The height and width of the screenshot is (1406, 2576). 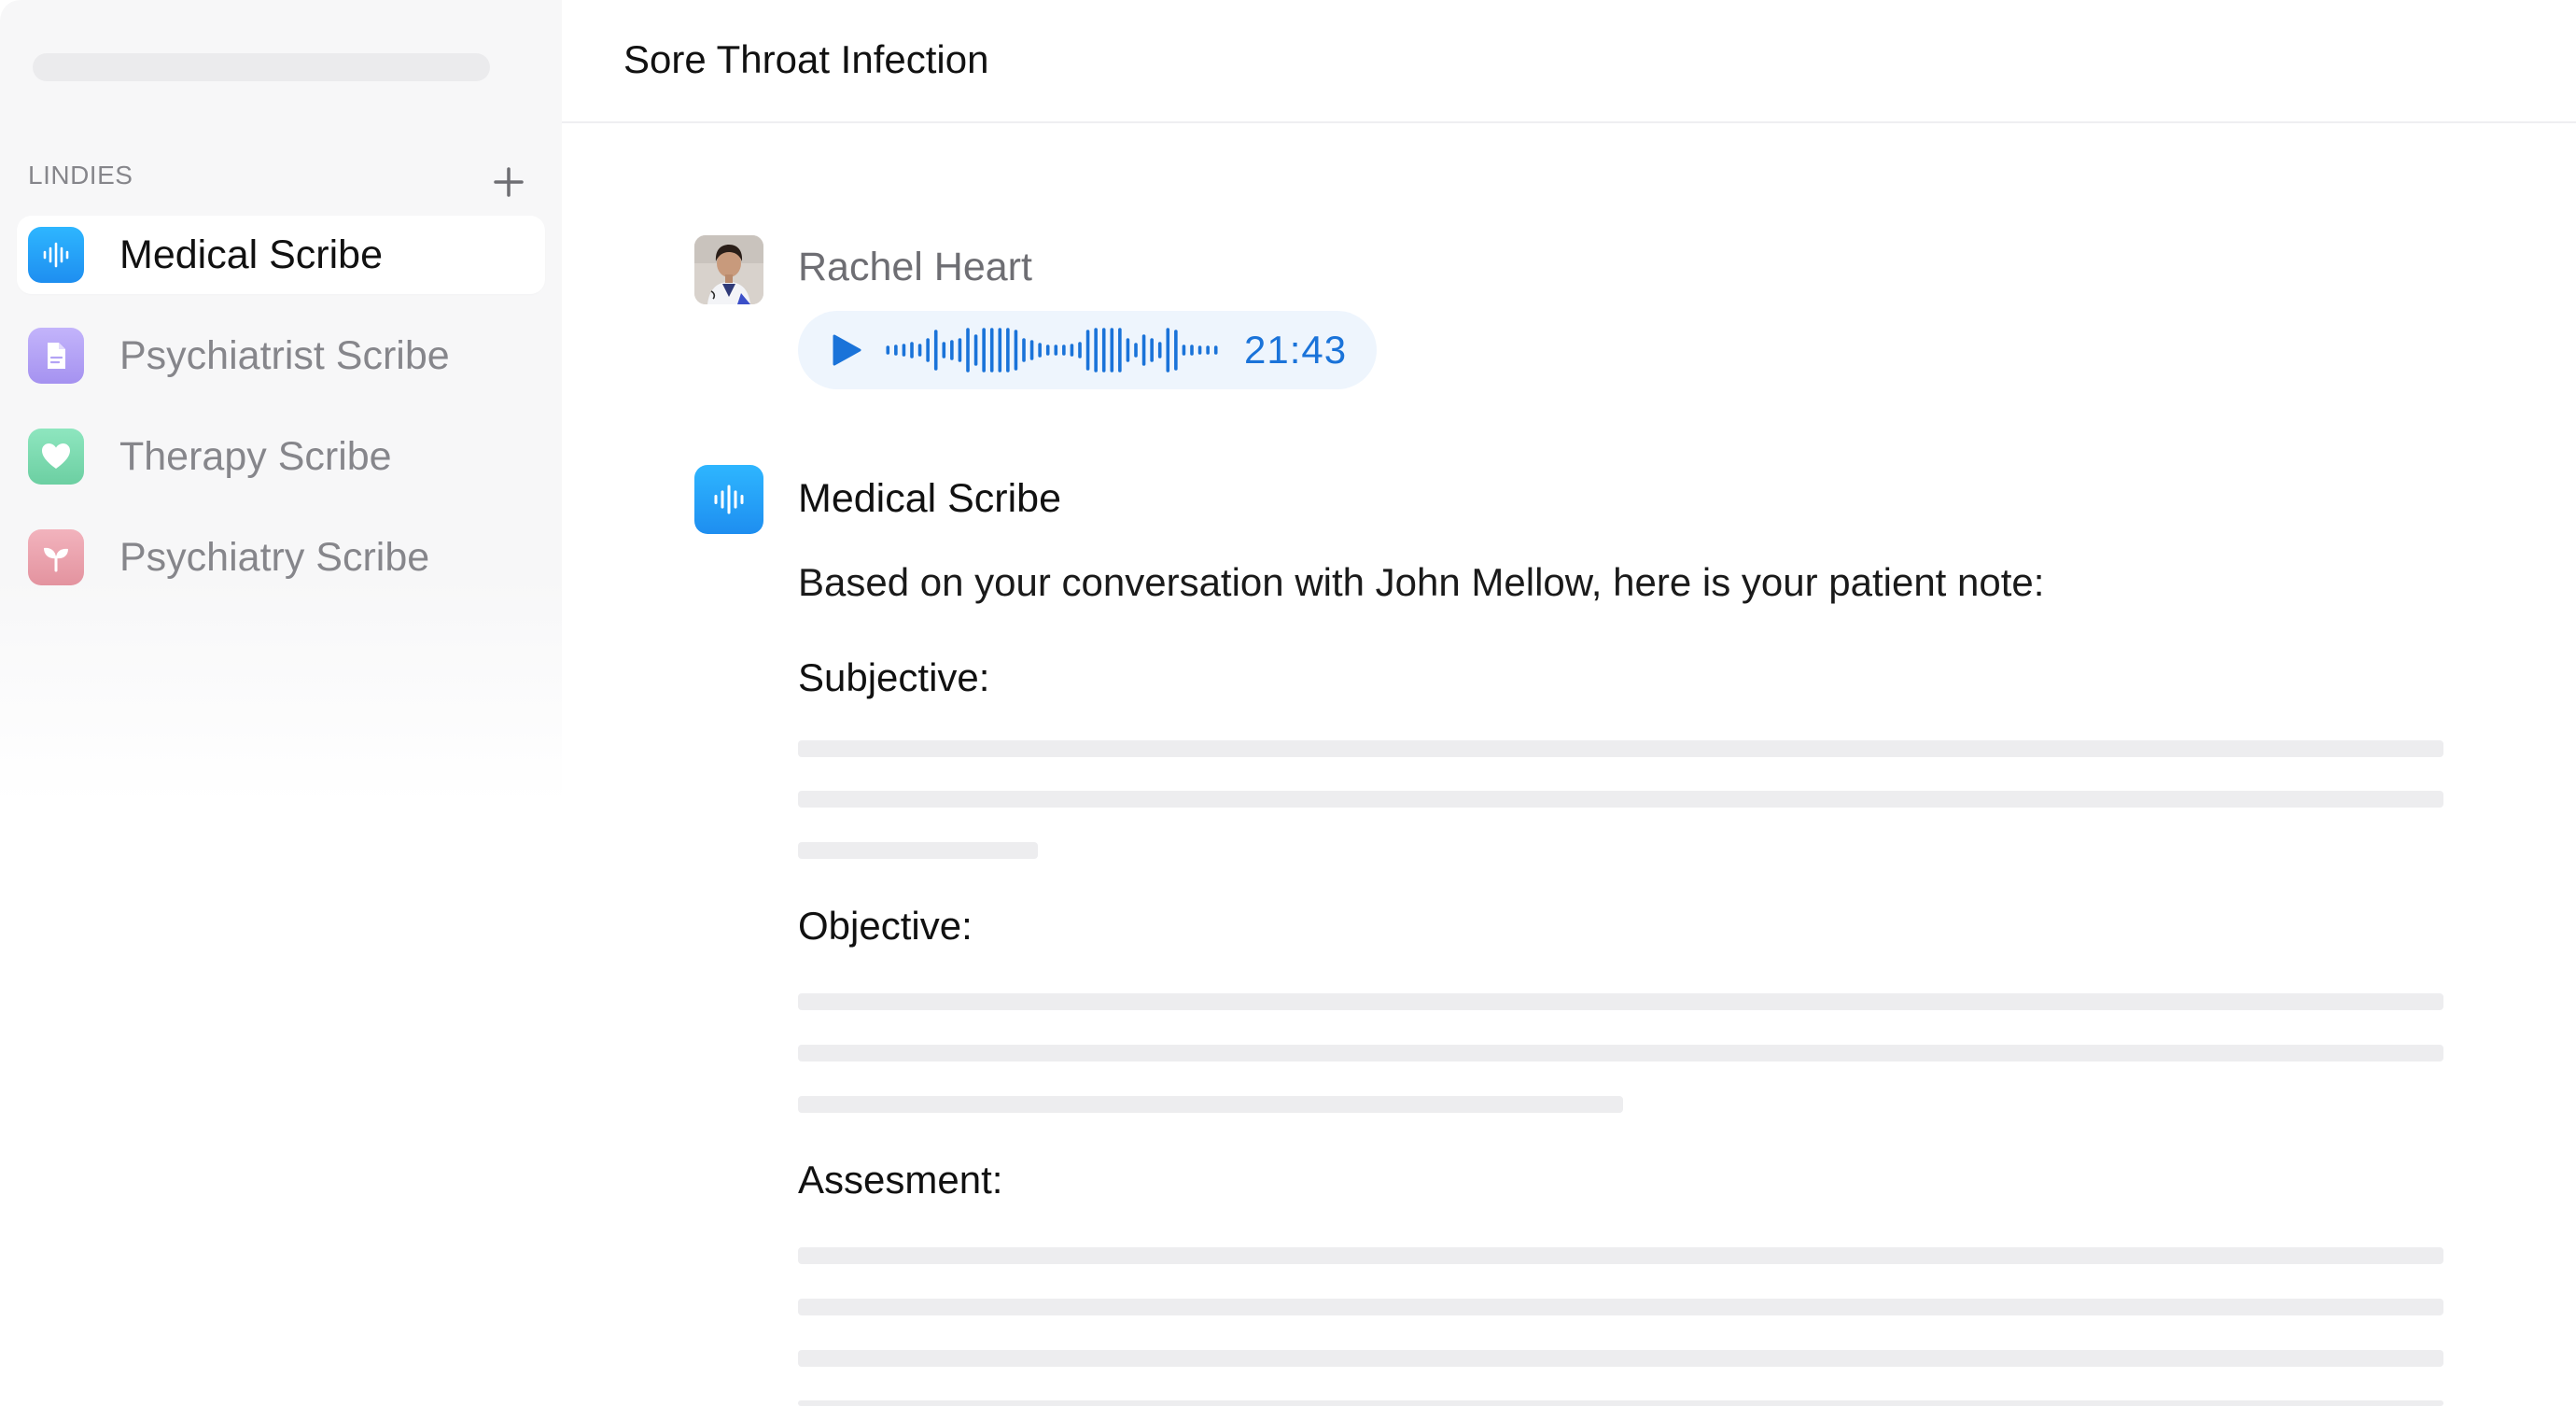 What do you see at coordinates (1052, 350) in the screenshot?
I see `audio-waveform` at bounding box center [1052, 350].